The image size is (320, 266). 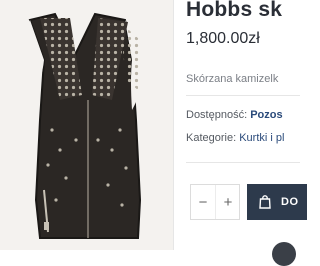 I want to click on quantity-increase-button: +, so click(x=228, y=202).